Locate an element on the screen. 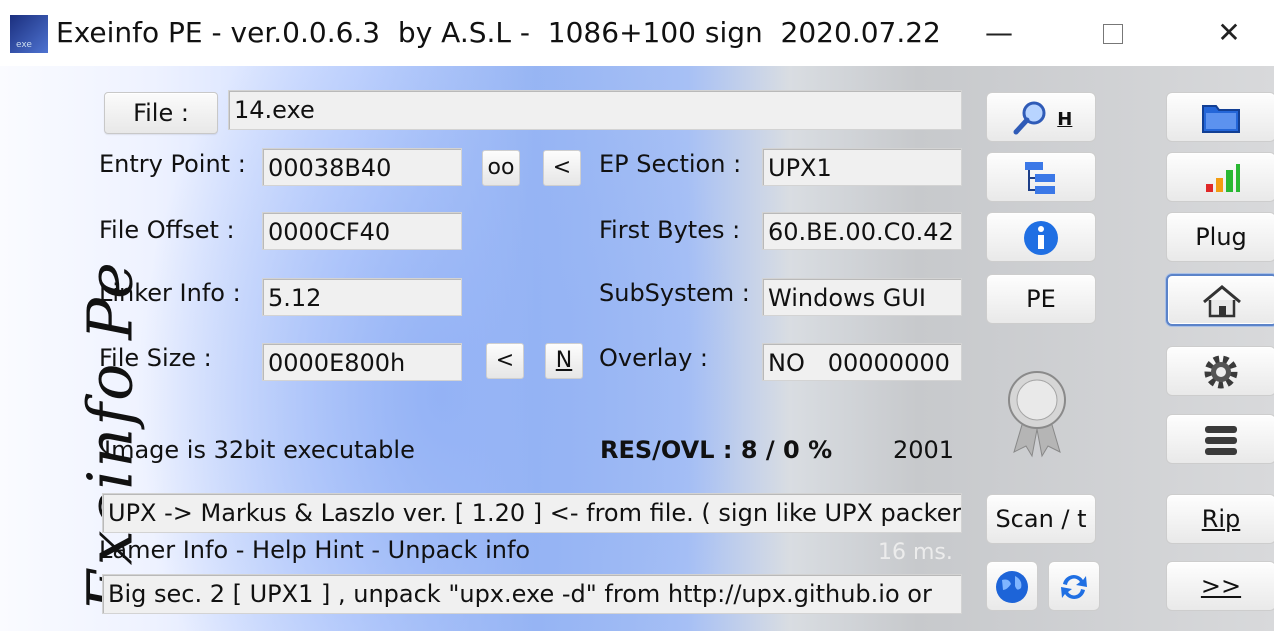  res-ovl-text: RES/OVL : 8 / 0 % is located at coordinates (716, 450).